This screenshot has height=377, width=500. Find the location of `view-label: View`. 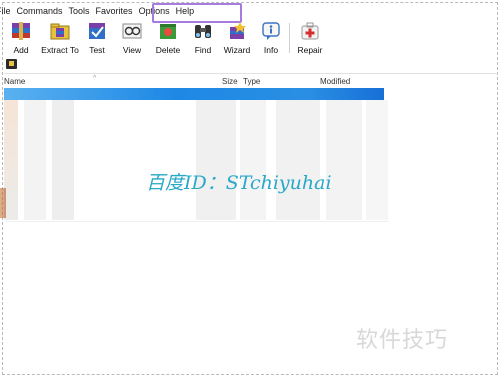

view-label: View is located at coordinates (132, 50).